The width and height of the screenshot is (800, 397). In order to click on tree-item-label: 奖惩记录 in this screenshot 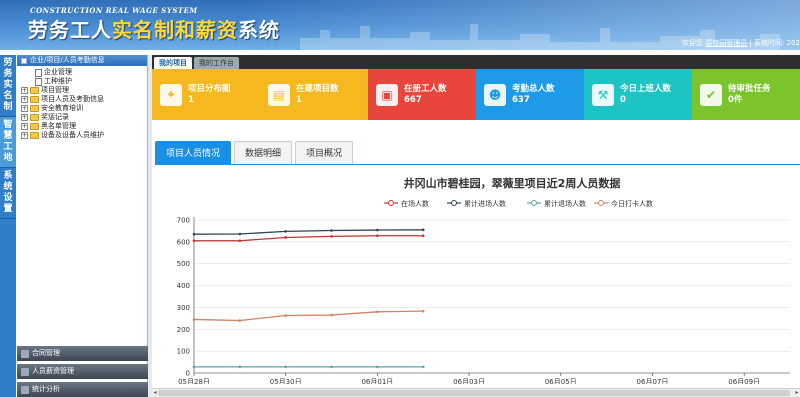, I will do `click(55, 117)`.